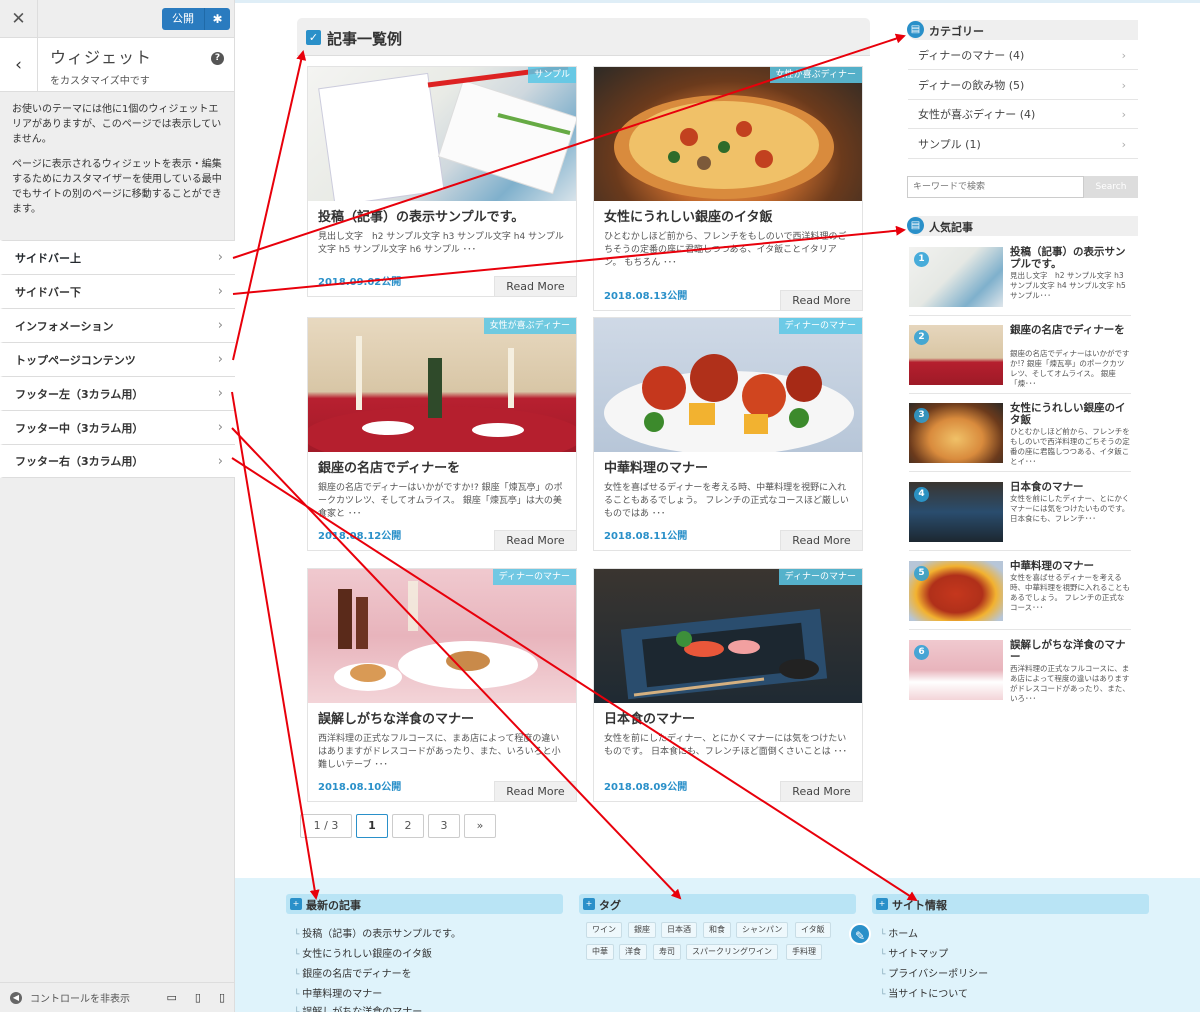 Image resolution: width=1200 pixels, height=1012 pixels. I want to click on site-link: ホーム, so click(899, 932).